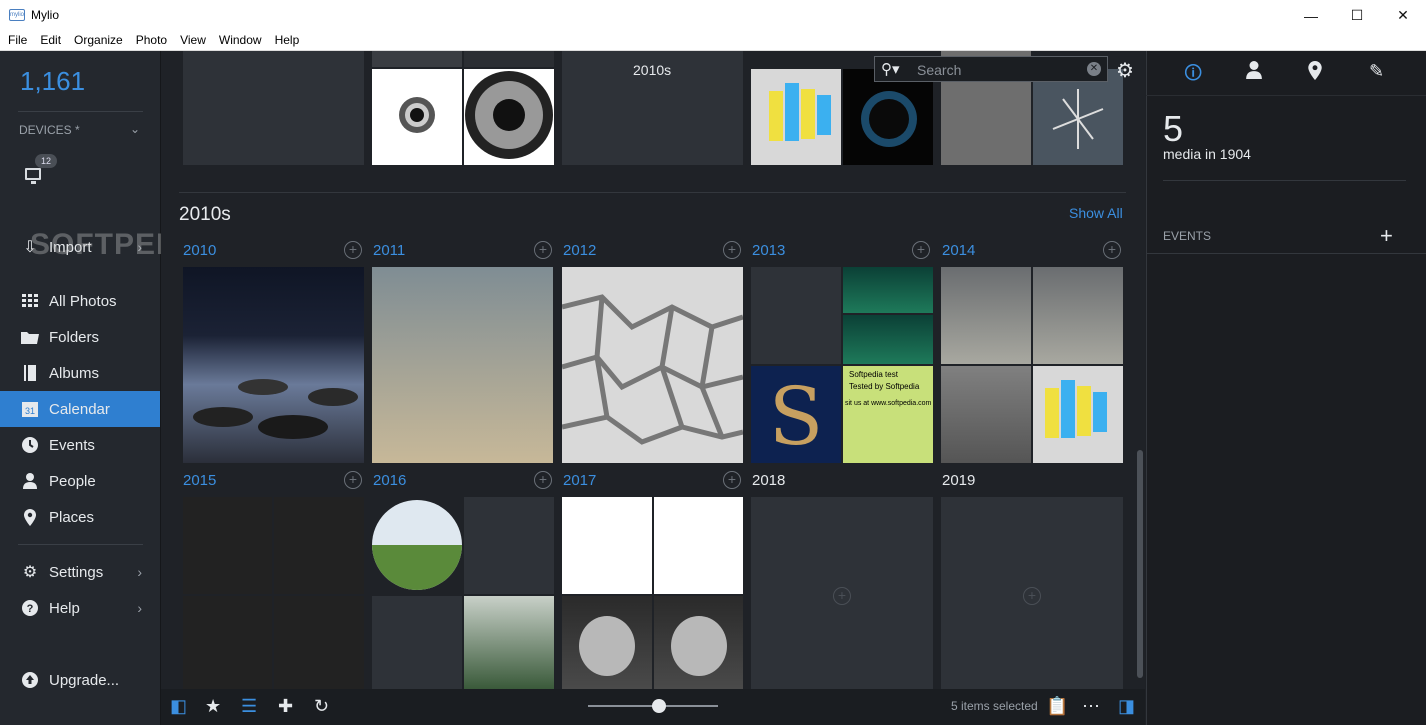 This screenshot has width=1426, height=725. Describe the element at coordinates (135, 129) in the screenshot. I see `chevron-down-icon: ⌄` at that location.